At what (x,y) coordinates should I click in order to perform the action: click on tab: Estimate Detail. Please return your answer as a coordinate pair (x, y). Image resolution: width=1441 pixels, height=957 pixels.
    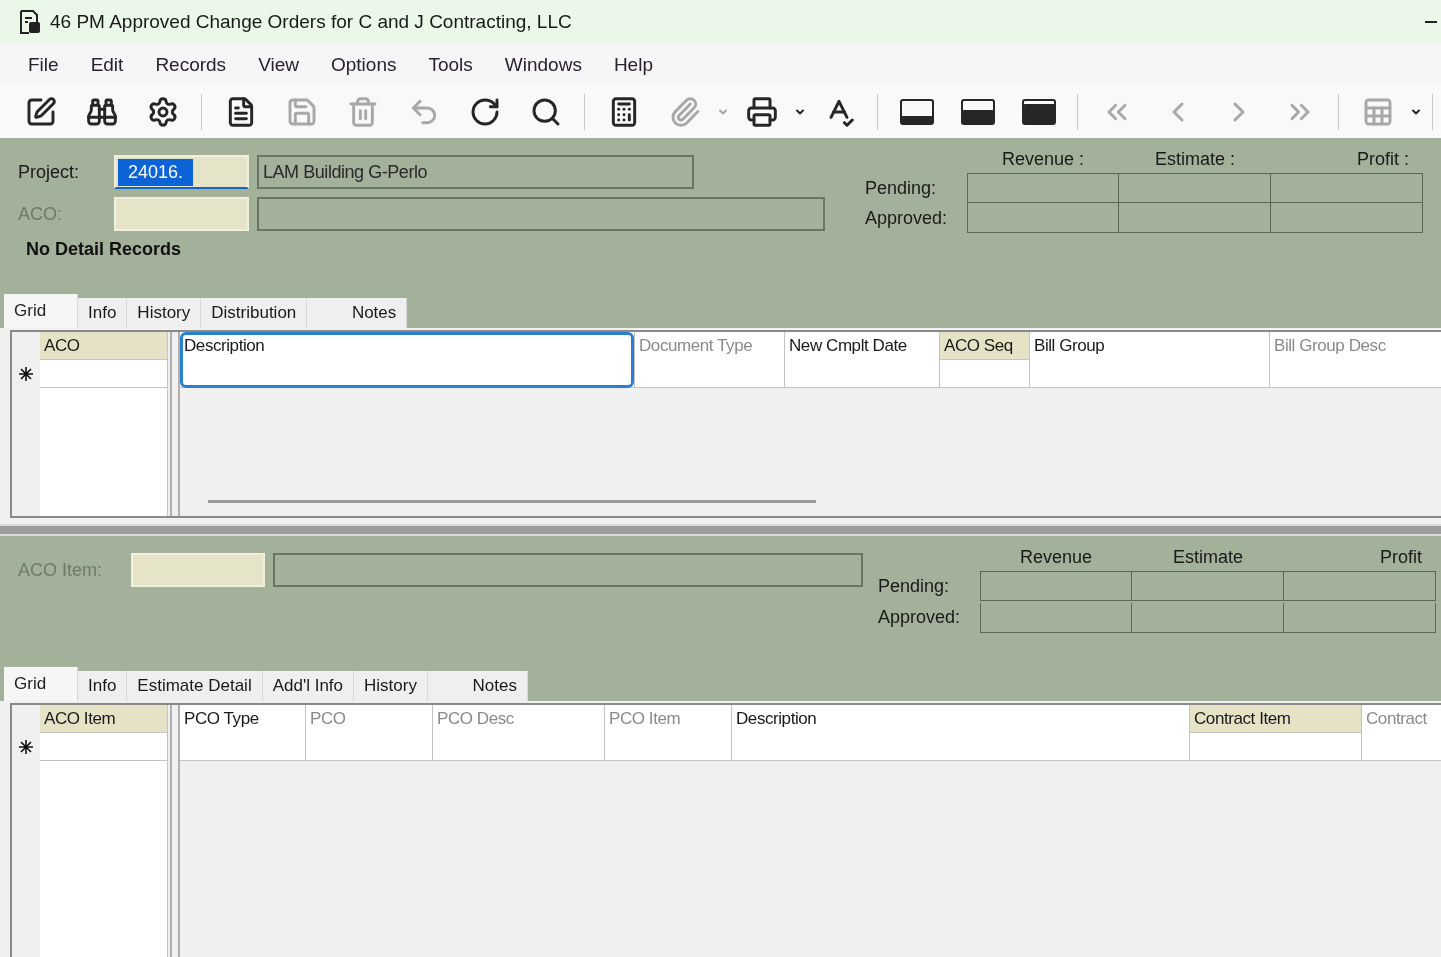
    Looking at the image, I should click on (195, 686).